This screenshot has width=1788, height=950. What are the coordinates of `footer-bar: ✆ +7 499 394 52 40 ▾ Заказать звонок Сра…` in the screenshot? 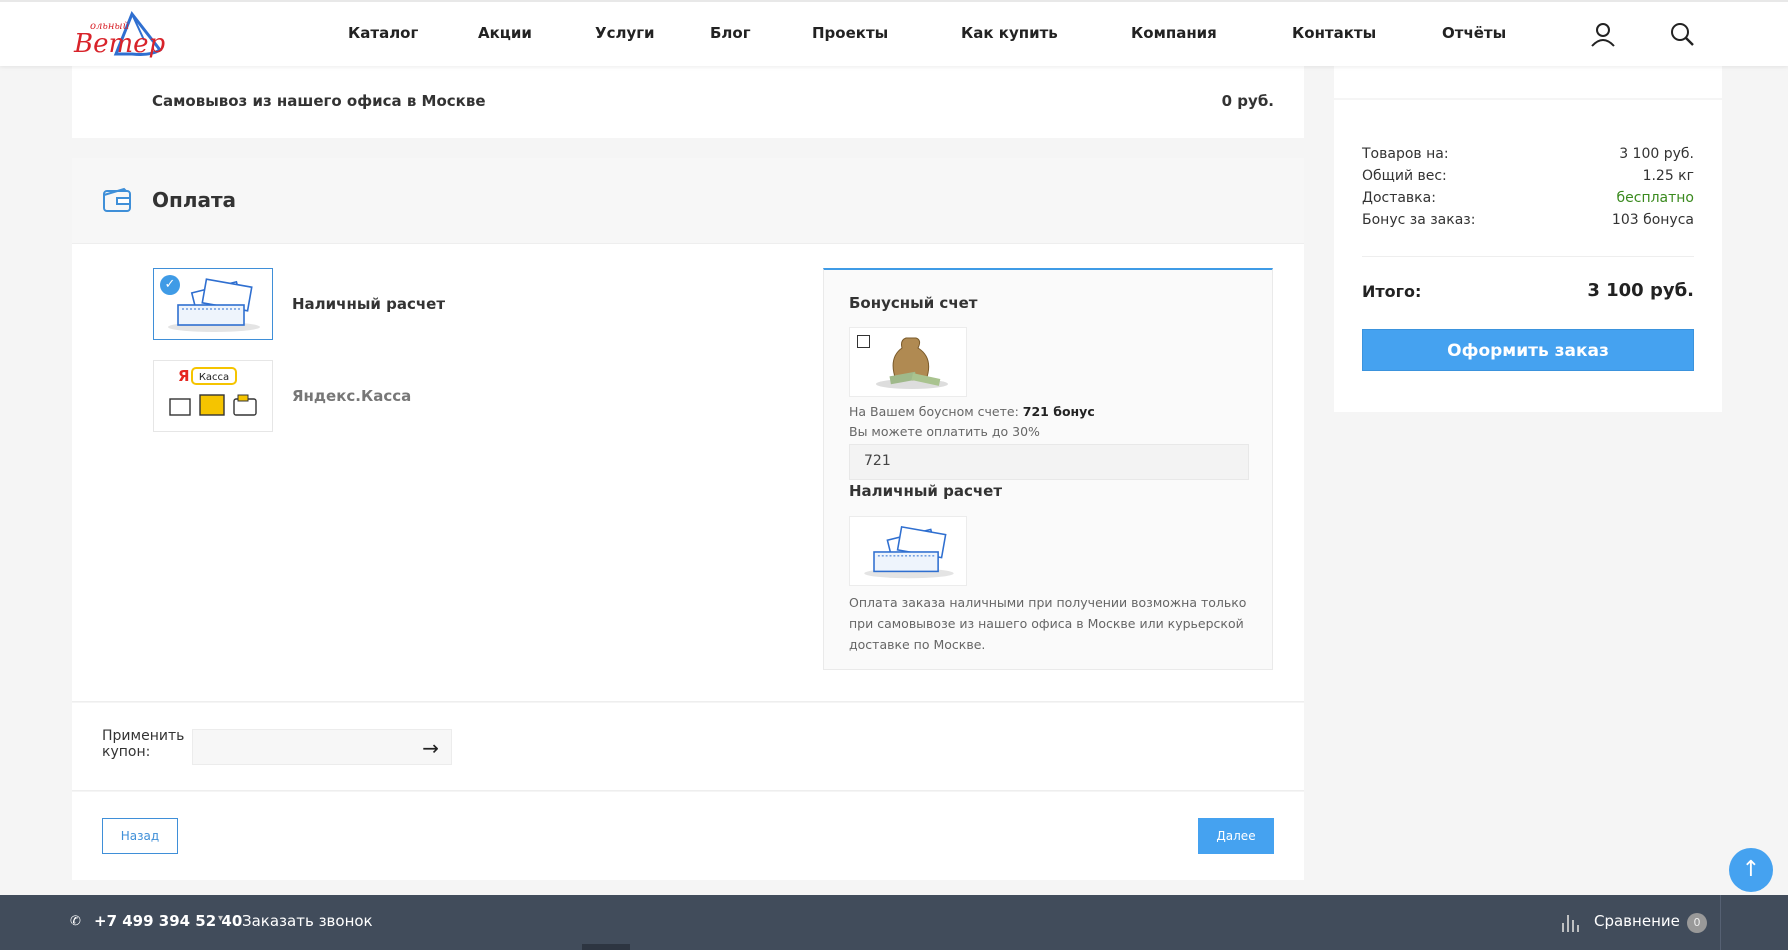 It's located at (894, 922).